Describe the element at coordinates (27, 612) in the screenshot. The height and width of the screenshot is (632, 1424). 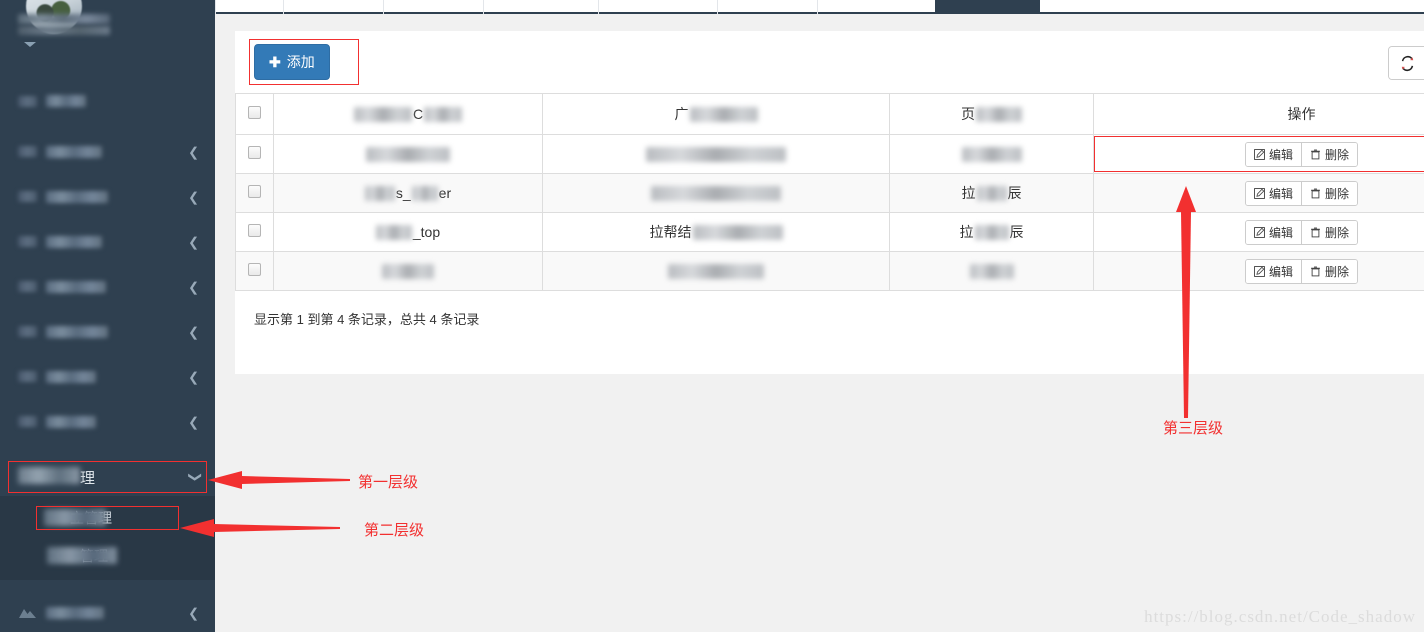
I see `mountain-icon` at that location.